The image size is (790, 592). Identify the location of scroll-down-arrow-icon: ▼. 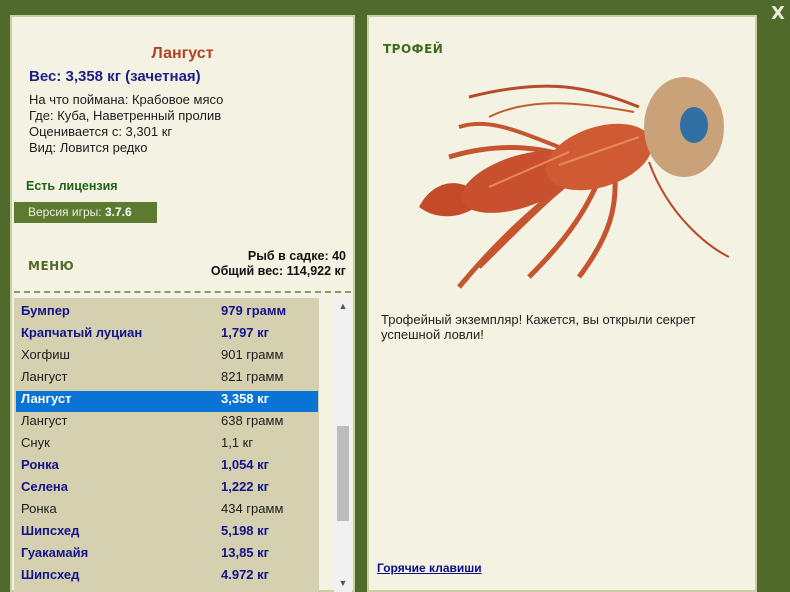
(343, 583).